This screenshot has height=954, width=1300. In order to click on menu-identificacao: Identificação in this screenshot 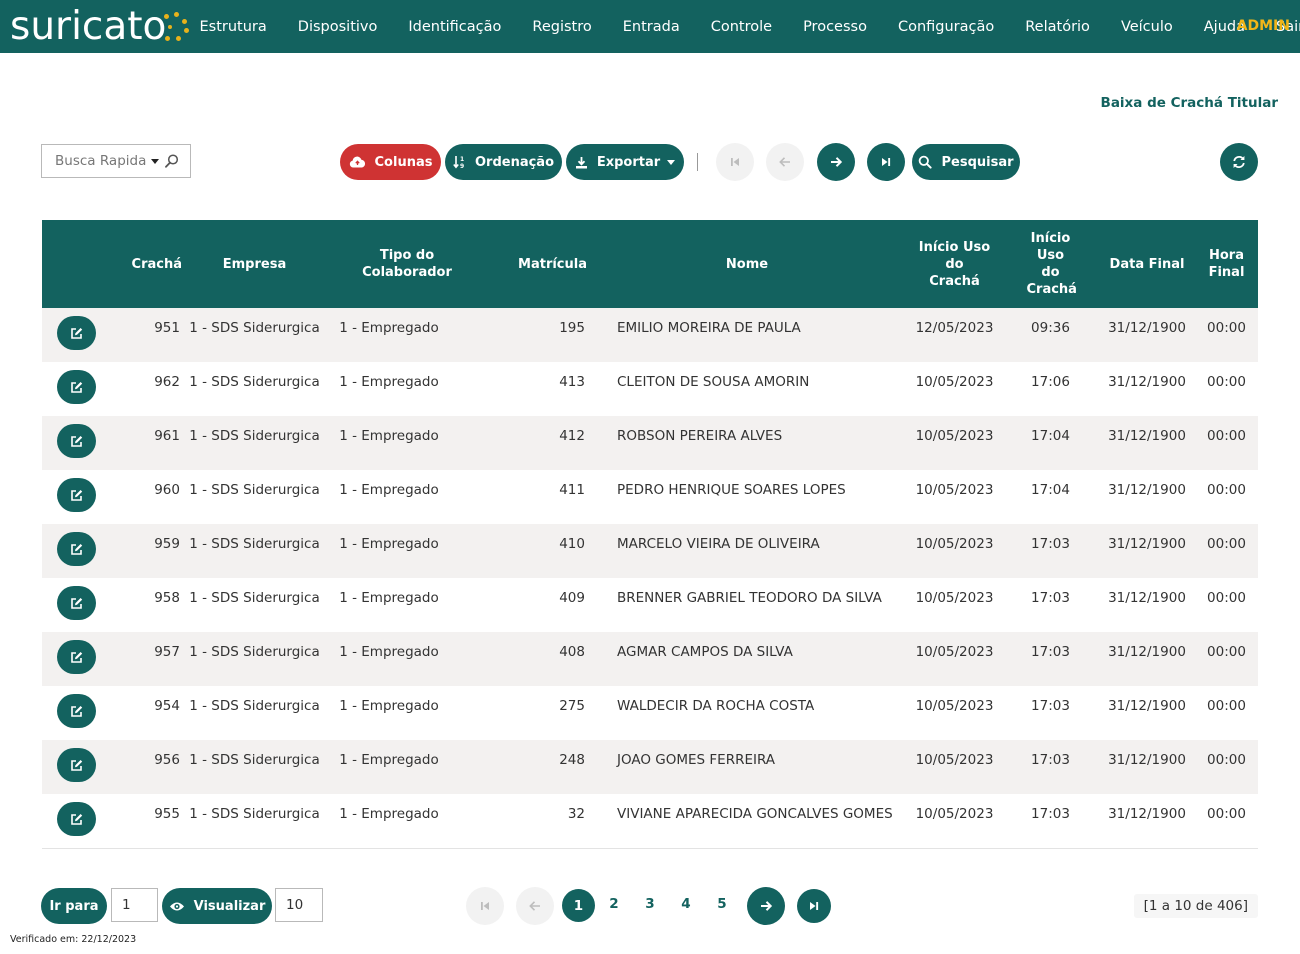, I will do `click(455, 27)`.